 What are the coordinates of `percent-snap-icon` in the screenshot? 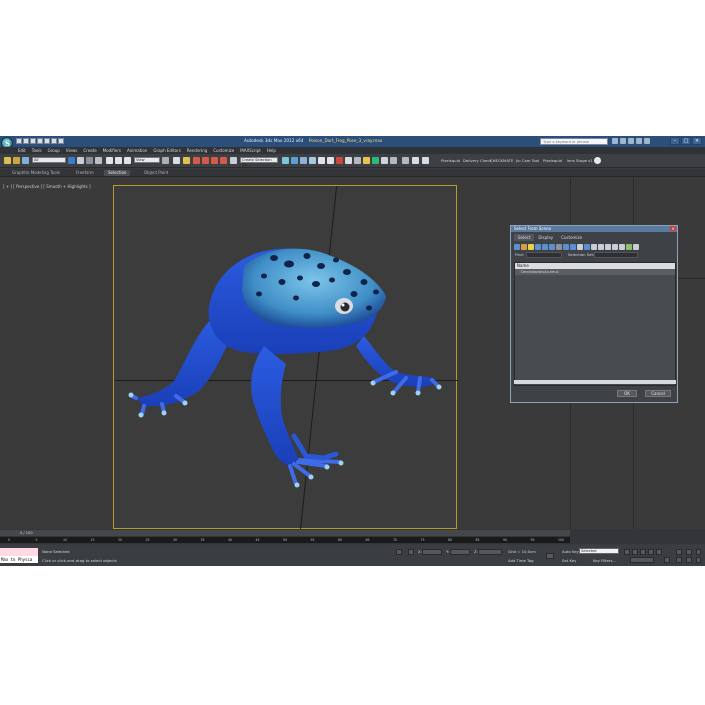 It's located at (214, 160).